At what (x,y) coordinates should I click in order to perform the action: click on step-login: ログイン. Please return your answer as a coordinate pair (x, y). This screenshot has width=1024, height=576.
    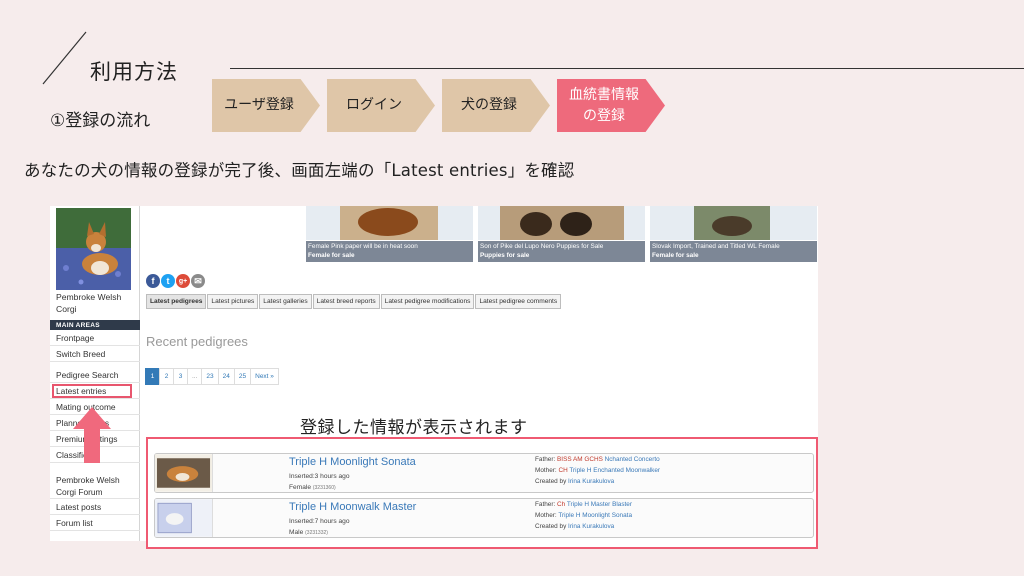
    Looking at the image, I should click on (381, 105).